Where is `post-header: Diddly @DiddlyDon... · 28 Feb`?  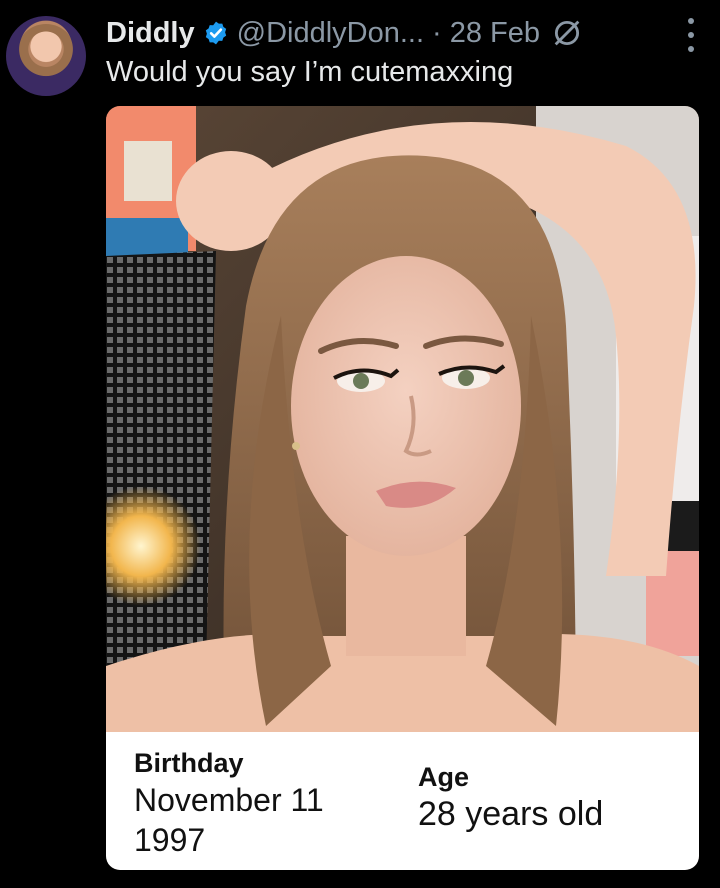
post-header: Diddly @DiddlyDon... · 28 Feb is located at coordinates (404, 33).